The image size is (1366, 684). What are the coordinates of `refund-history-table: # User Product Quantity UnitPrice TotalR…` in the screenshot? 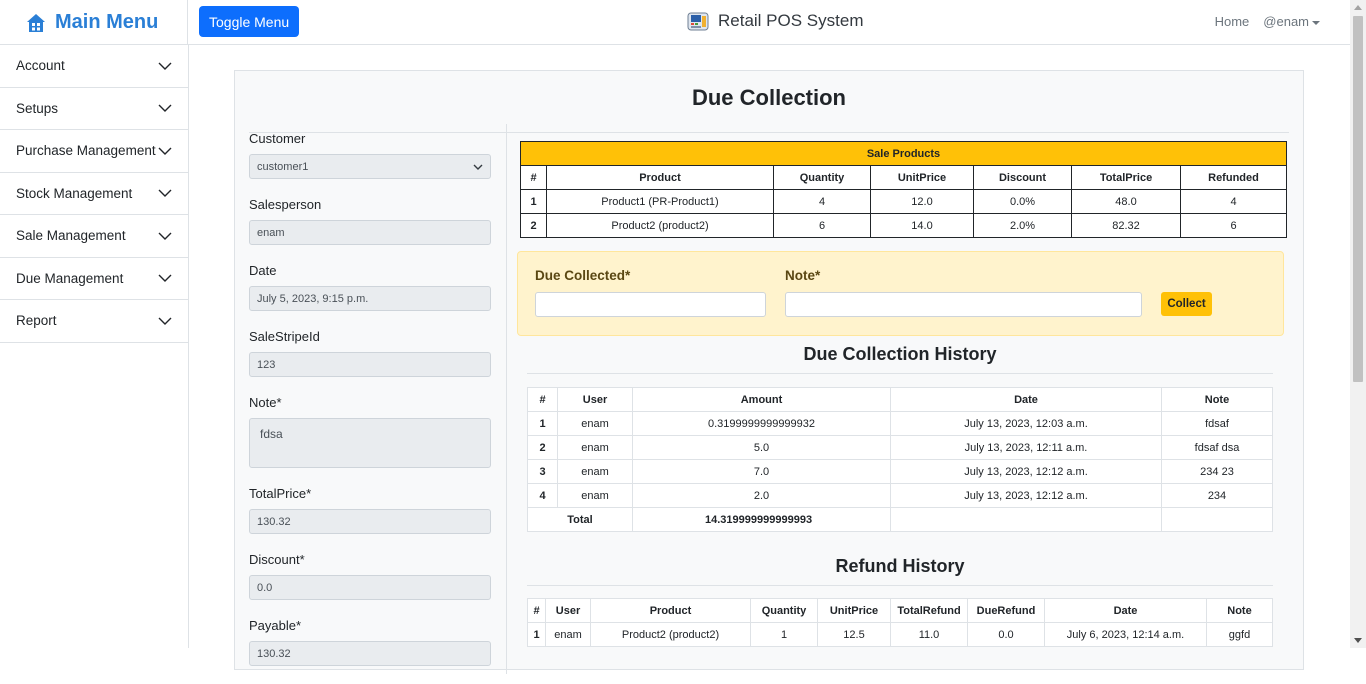 It's located at (900, 622).